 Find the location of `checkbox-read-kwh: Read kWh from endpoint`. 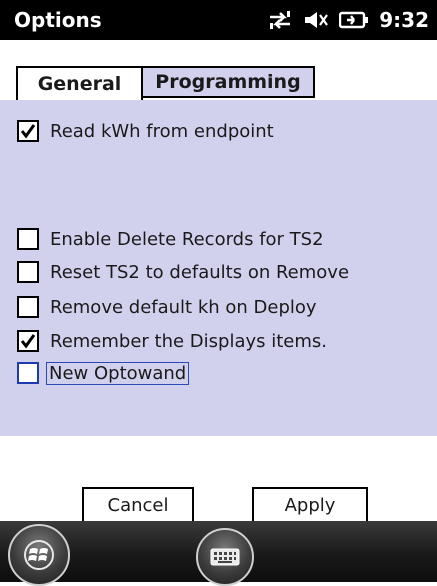

checkbox-read-kwh: Read kWh from endpoint is located at coordinates (145, 131).